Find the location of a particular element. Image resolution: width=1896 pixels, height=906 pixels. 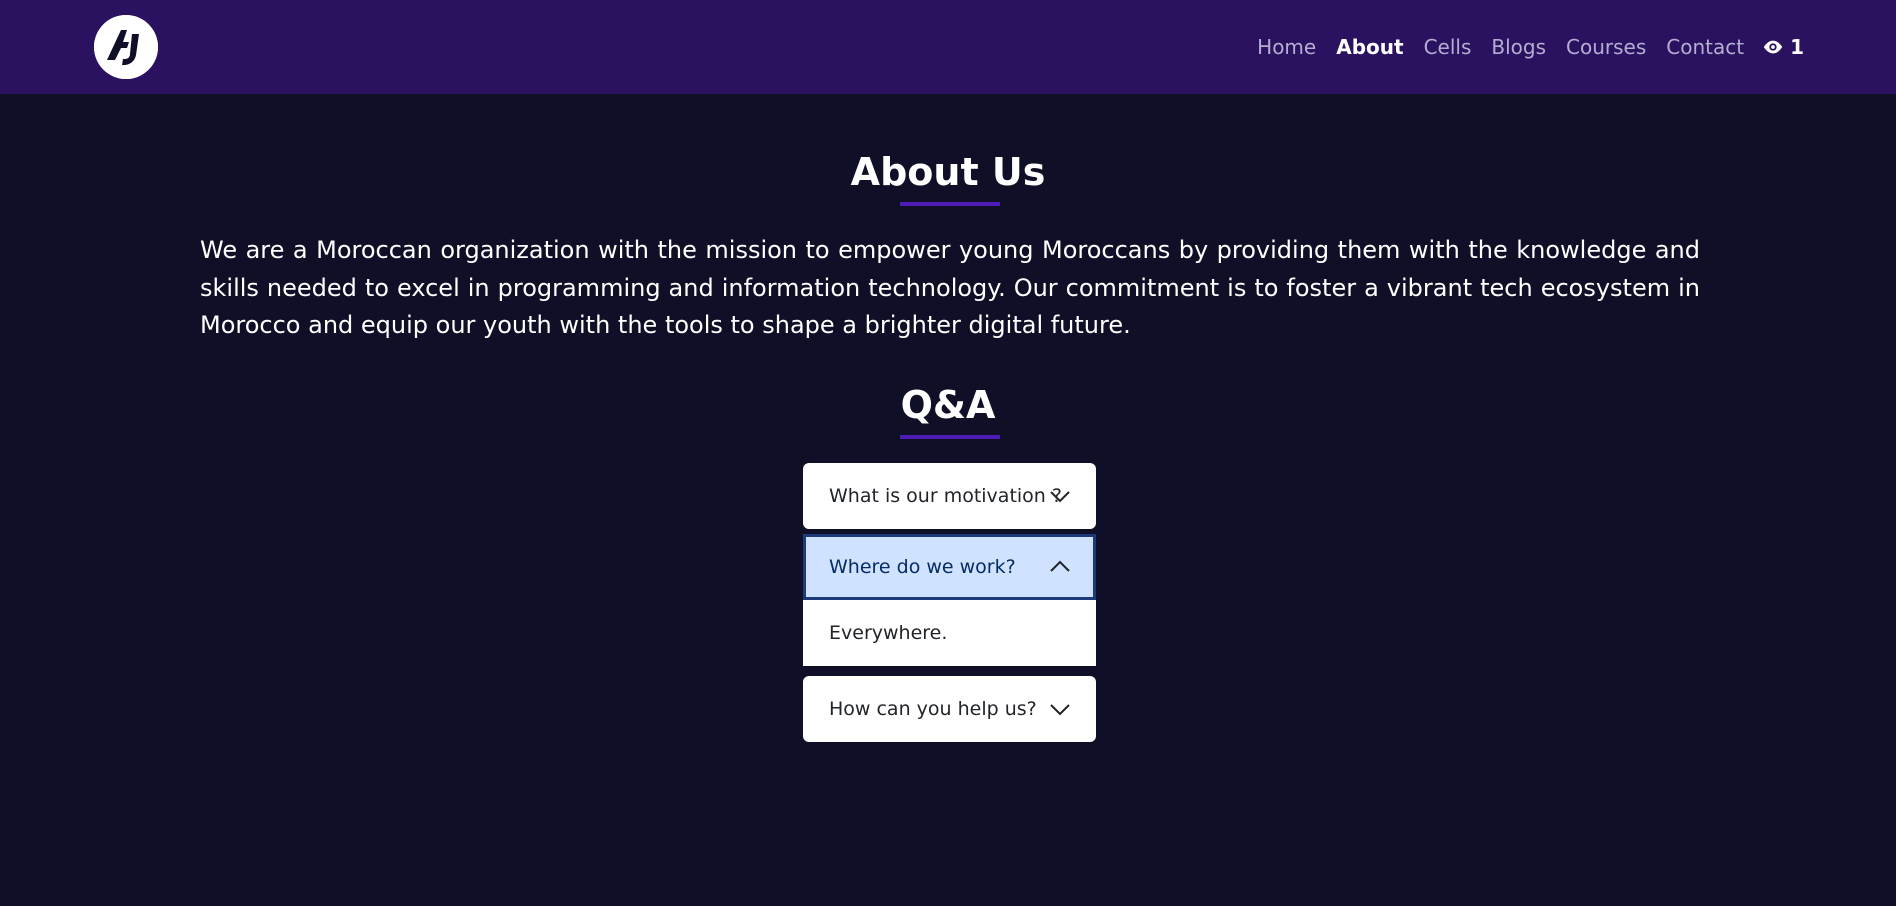

navbar: Home About Cells Blogs Courses Contact 1 is located at coordinates (948, 47).